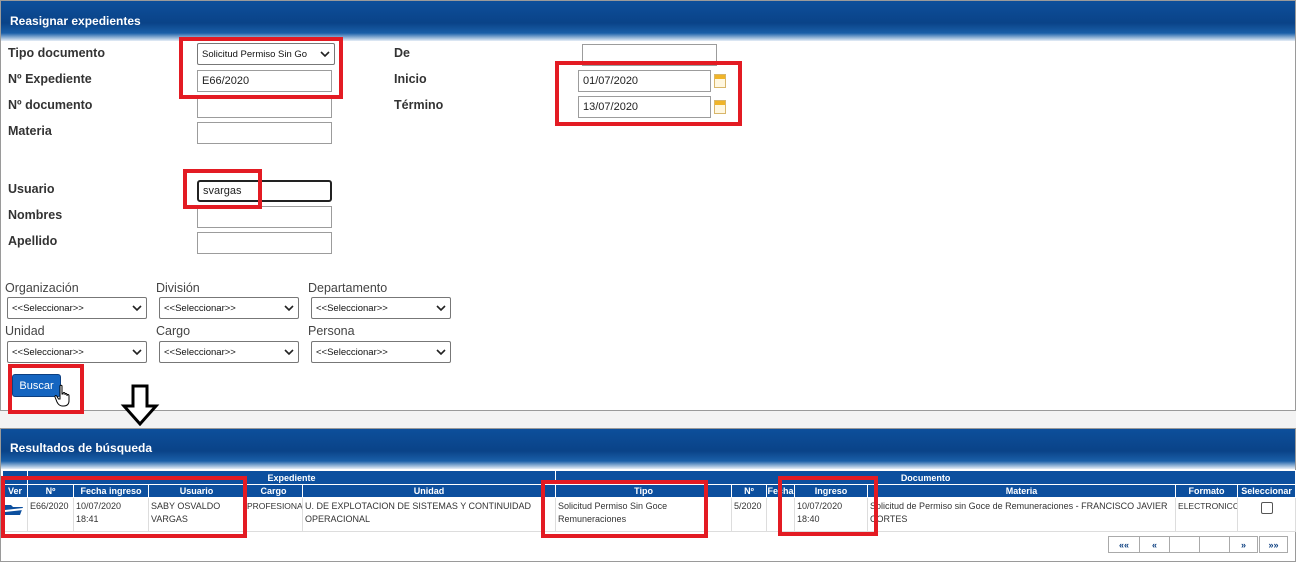 The image size is (1296, 562). Describe the element at coordinates (1124, 544) in the screenshot. I see `page-first-button: ««` at that location.